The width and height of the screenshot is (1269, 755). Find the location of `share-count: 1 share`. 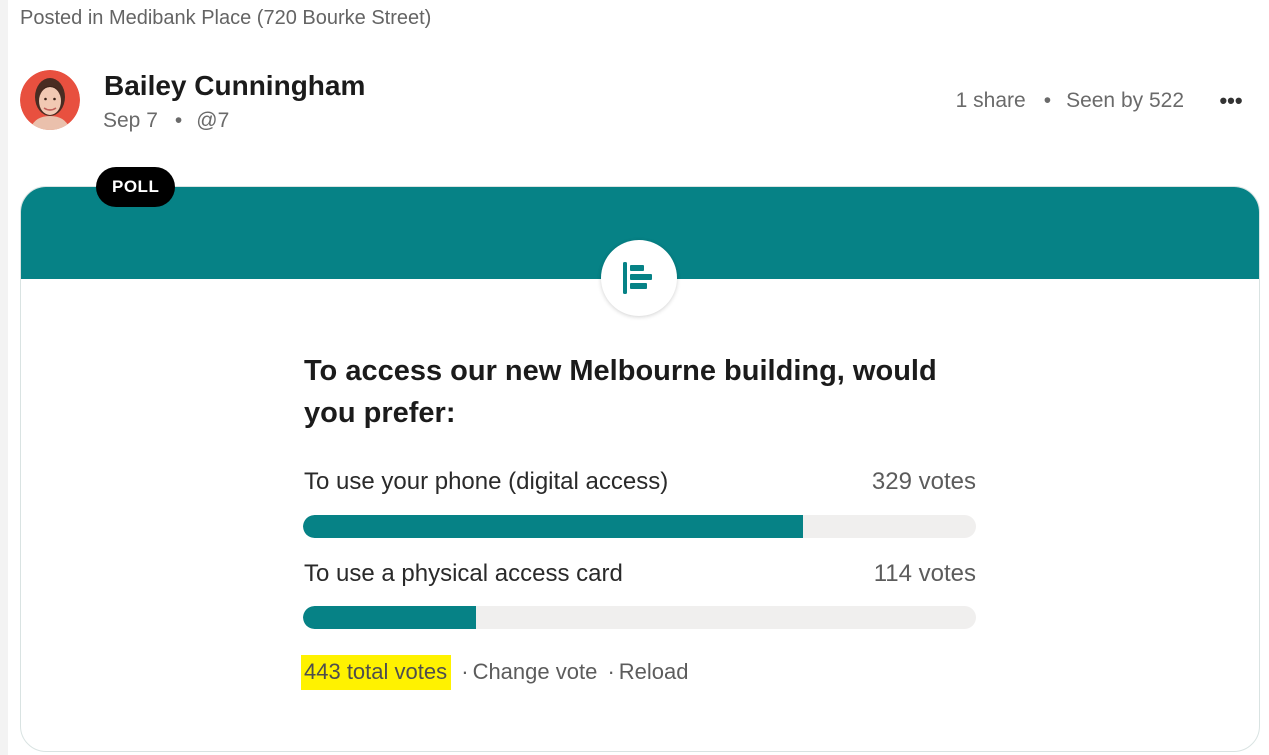

share-count: 1 share is located at coordinates (991, 100).